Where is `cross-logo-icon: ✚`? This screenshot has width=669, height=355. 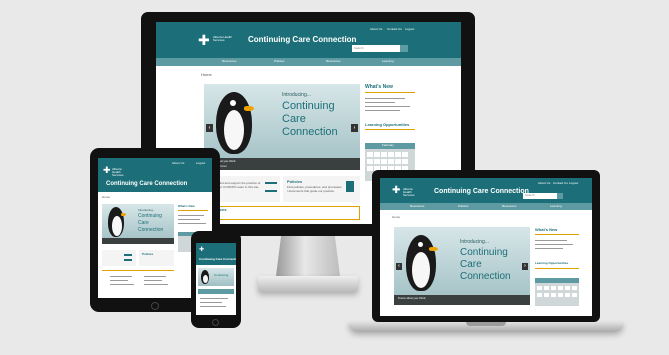
cross-logo-icon: ✚ is located at coordinates (202, 250).